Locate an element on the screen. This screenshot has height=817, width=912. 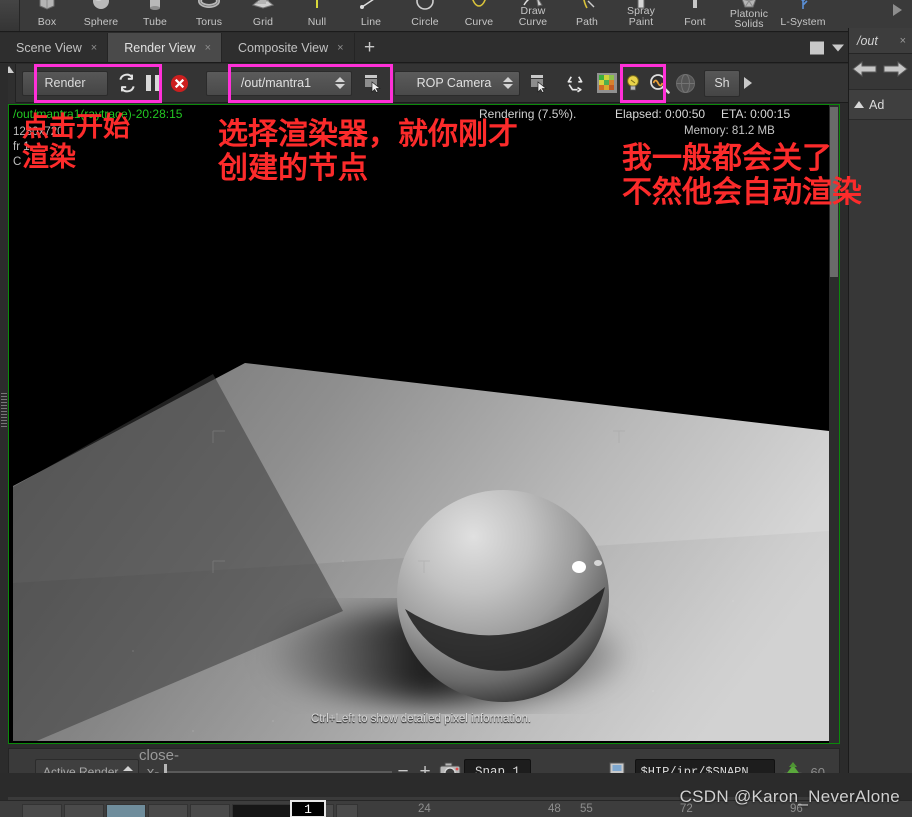
circle-icon is located at coordinates (425, 5).